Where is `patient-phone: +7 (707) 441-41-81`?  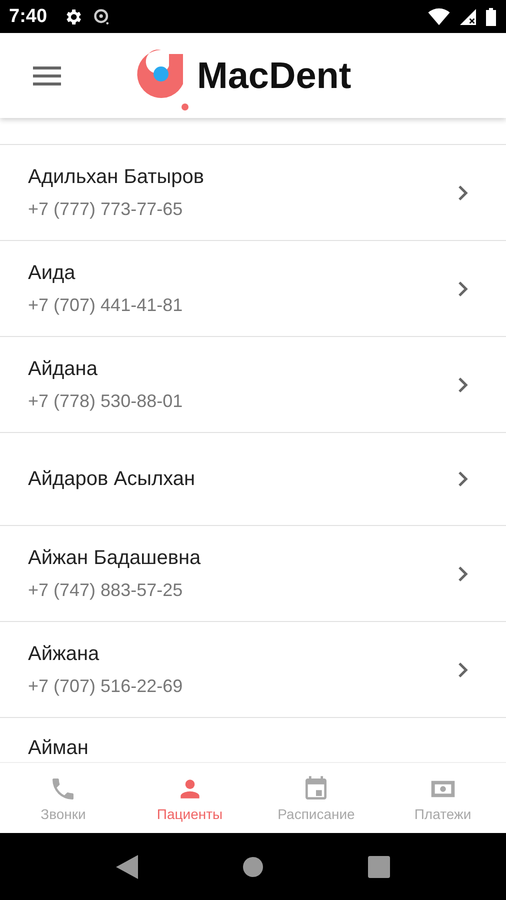 patient-phone: +7 (707) 441-41-81 is located at coordinates (106, 305).